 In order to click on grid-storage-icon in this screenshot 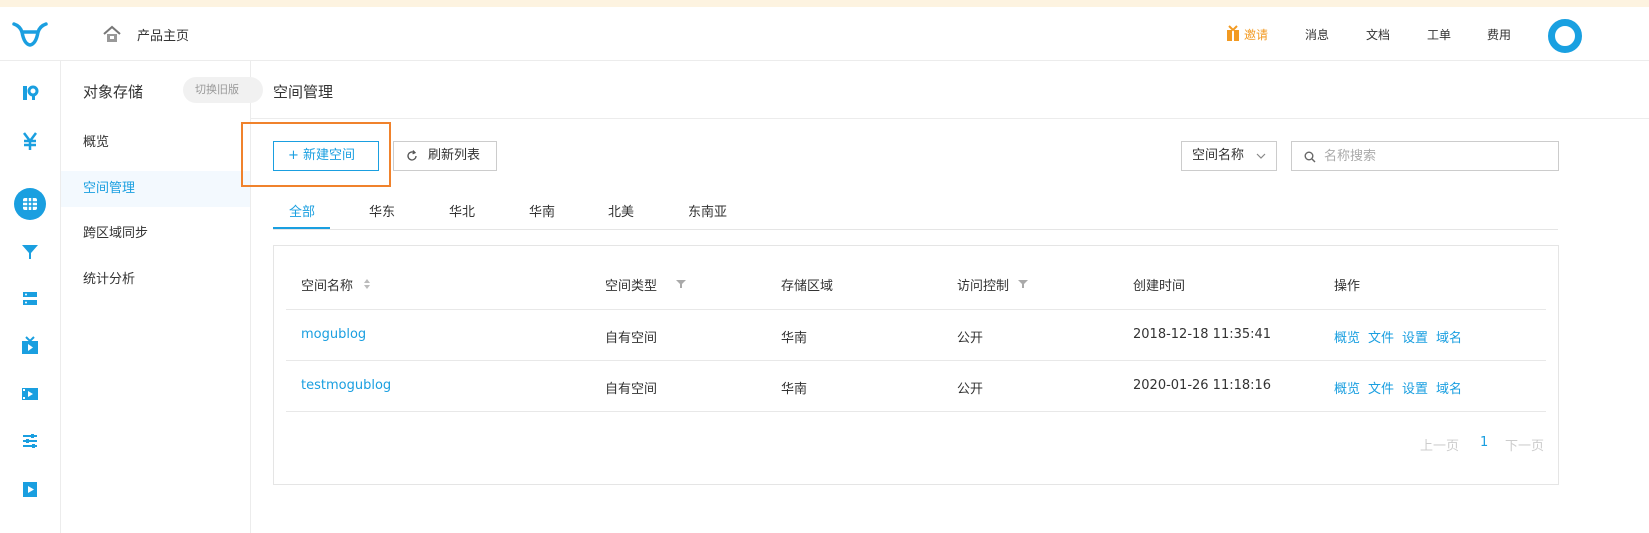, I will do `click(30, 204)`.